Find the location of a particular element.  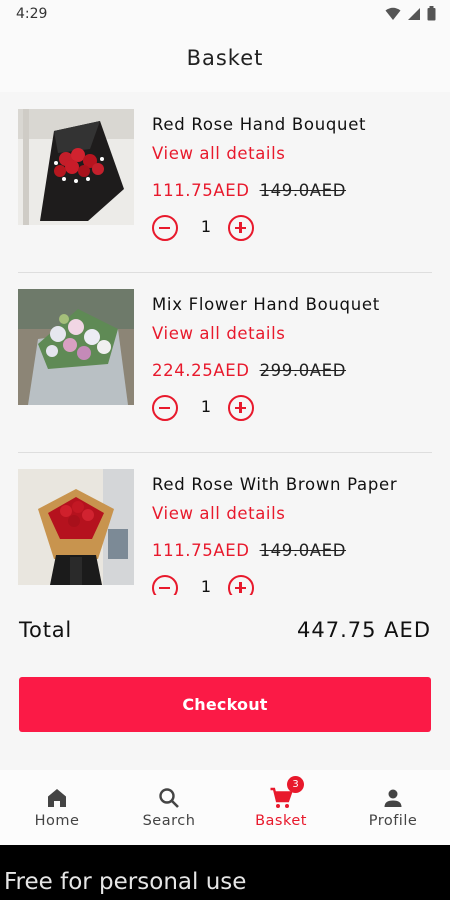

status-bar: 4:29 is located at coordinates (225, 15).